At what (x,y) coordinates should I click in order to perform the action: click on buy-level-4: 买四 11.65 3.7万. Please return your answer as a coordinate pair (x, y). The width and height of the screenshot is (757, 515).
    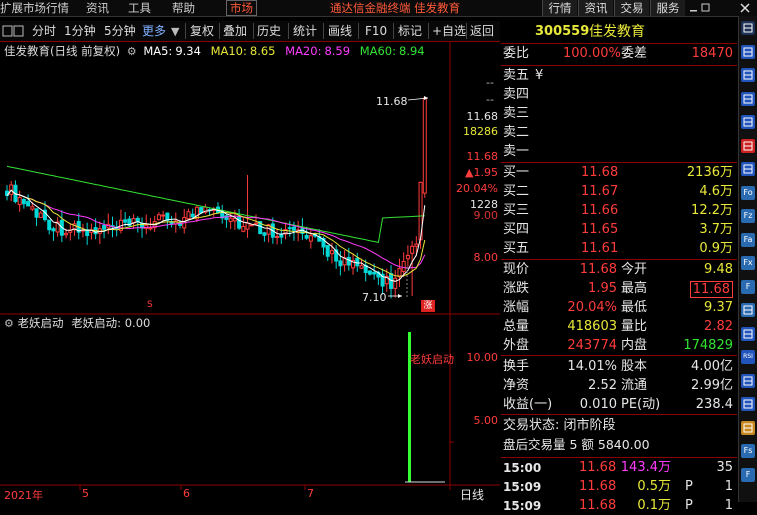
    Looking at the image, I should click on (618, 229).